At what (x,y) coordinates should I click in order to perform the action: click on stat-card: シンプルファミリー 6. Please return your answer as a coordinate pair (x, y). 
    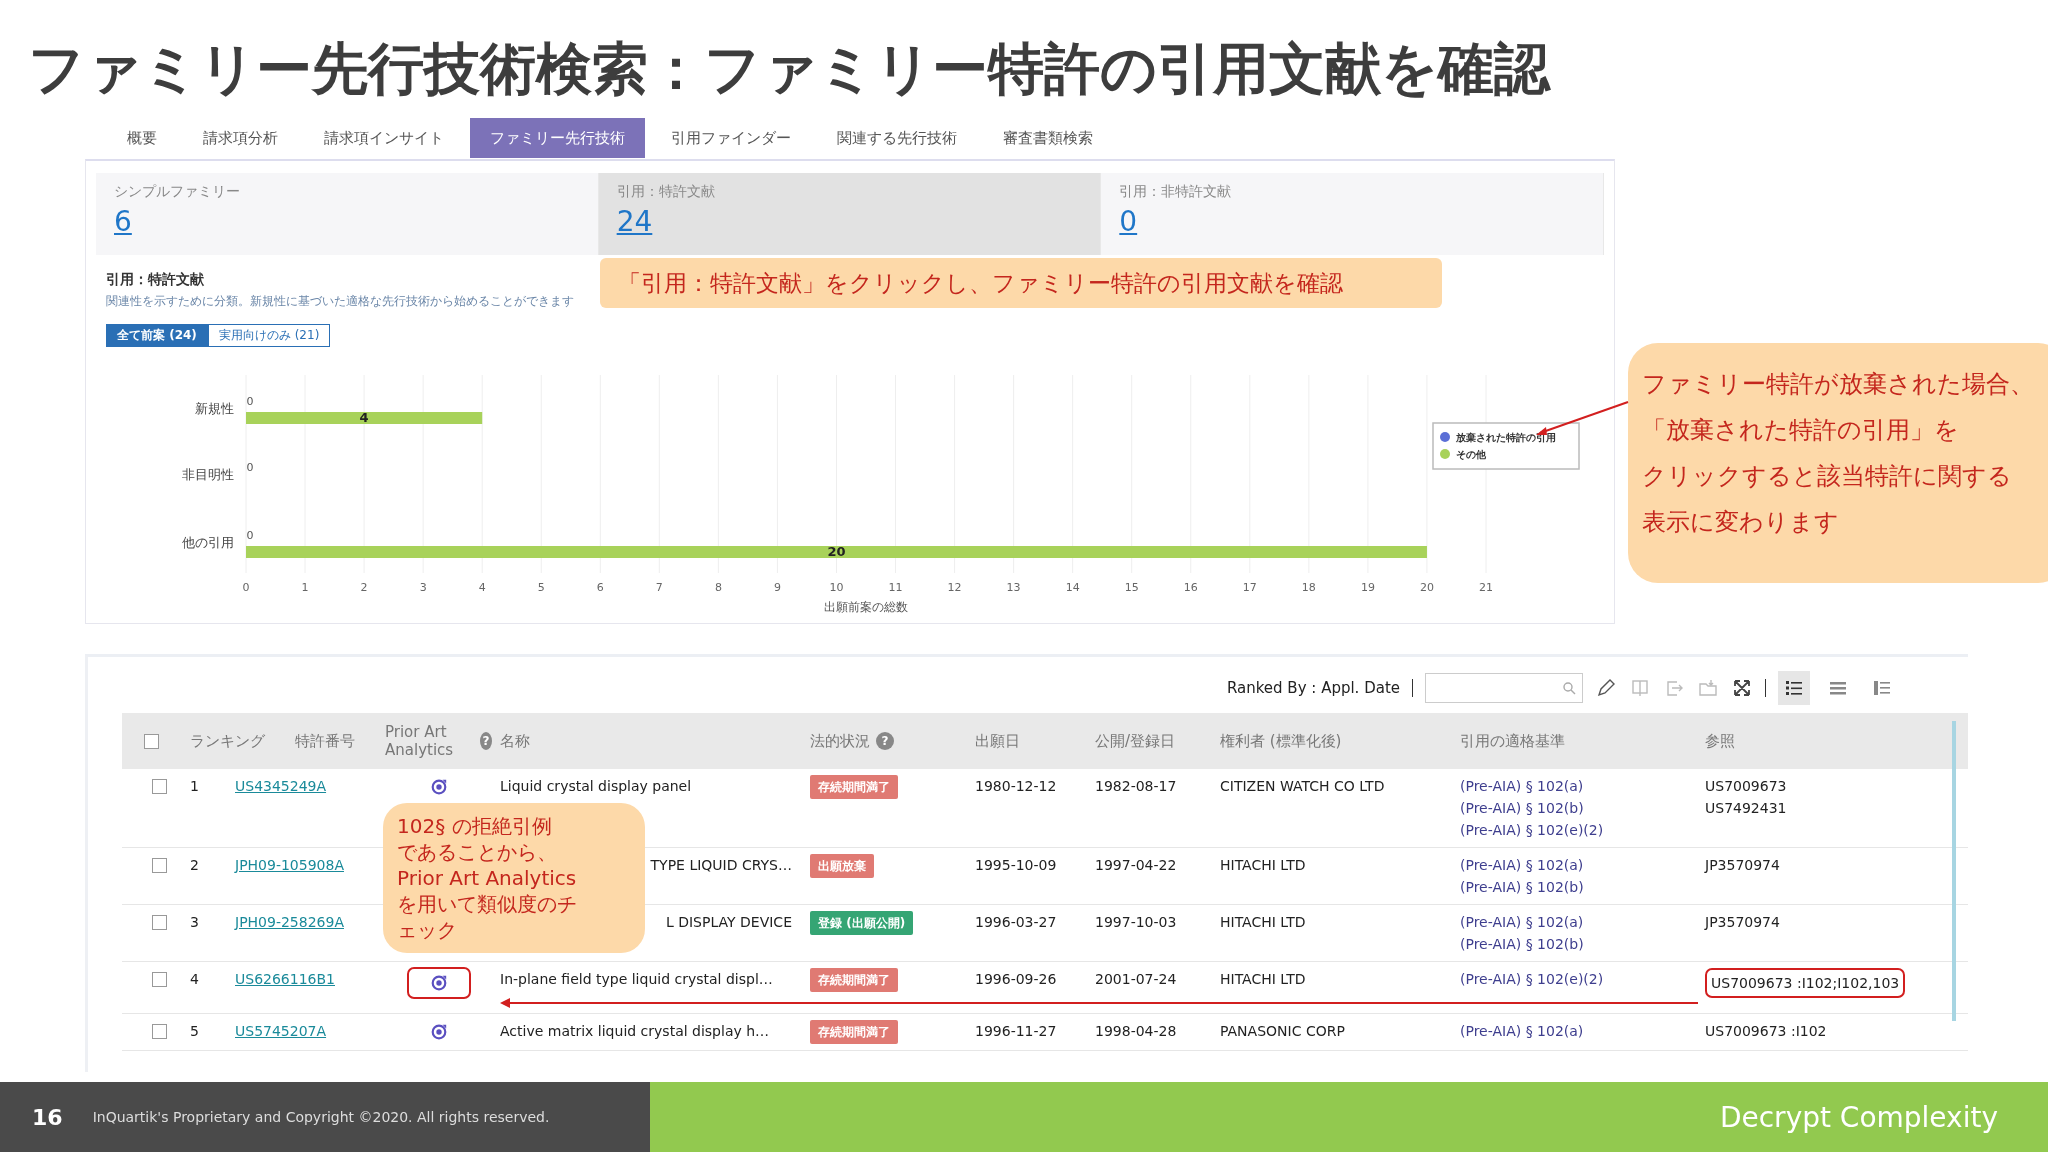
    Looking at the image, I should click on (347, 214).